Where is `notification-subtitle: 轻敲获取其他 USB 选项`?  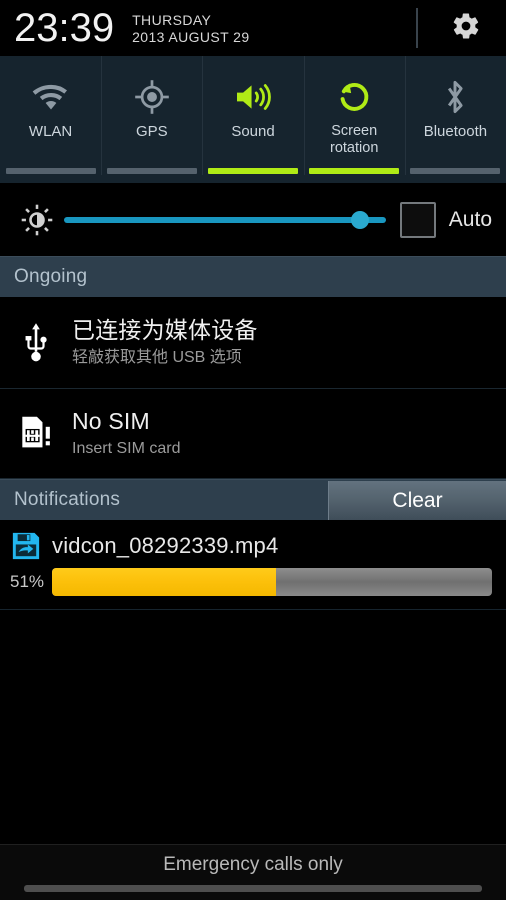 notification-subtitle: 轻敲获取其他 USB 选项 is located at coordinates (157, 357).